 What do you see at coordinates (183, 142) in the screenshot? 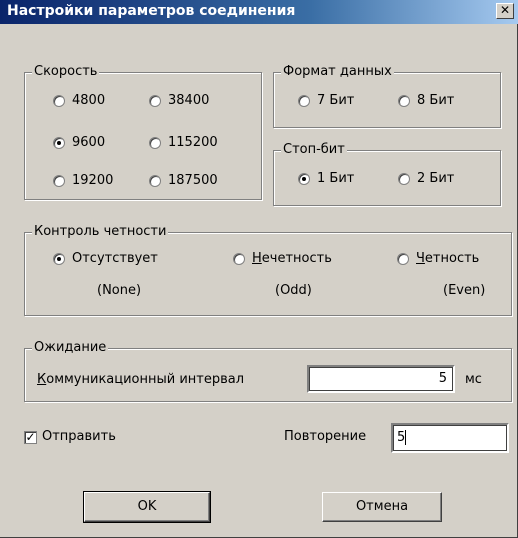
I see `speed-radio-115200: 115200` at bounding box center [183, 142].